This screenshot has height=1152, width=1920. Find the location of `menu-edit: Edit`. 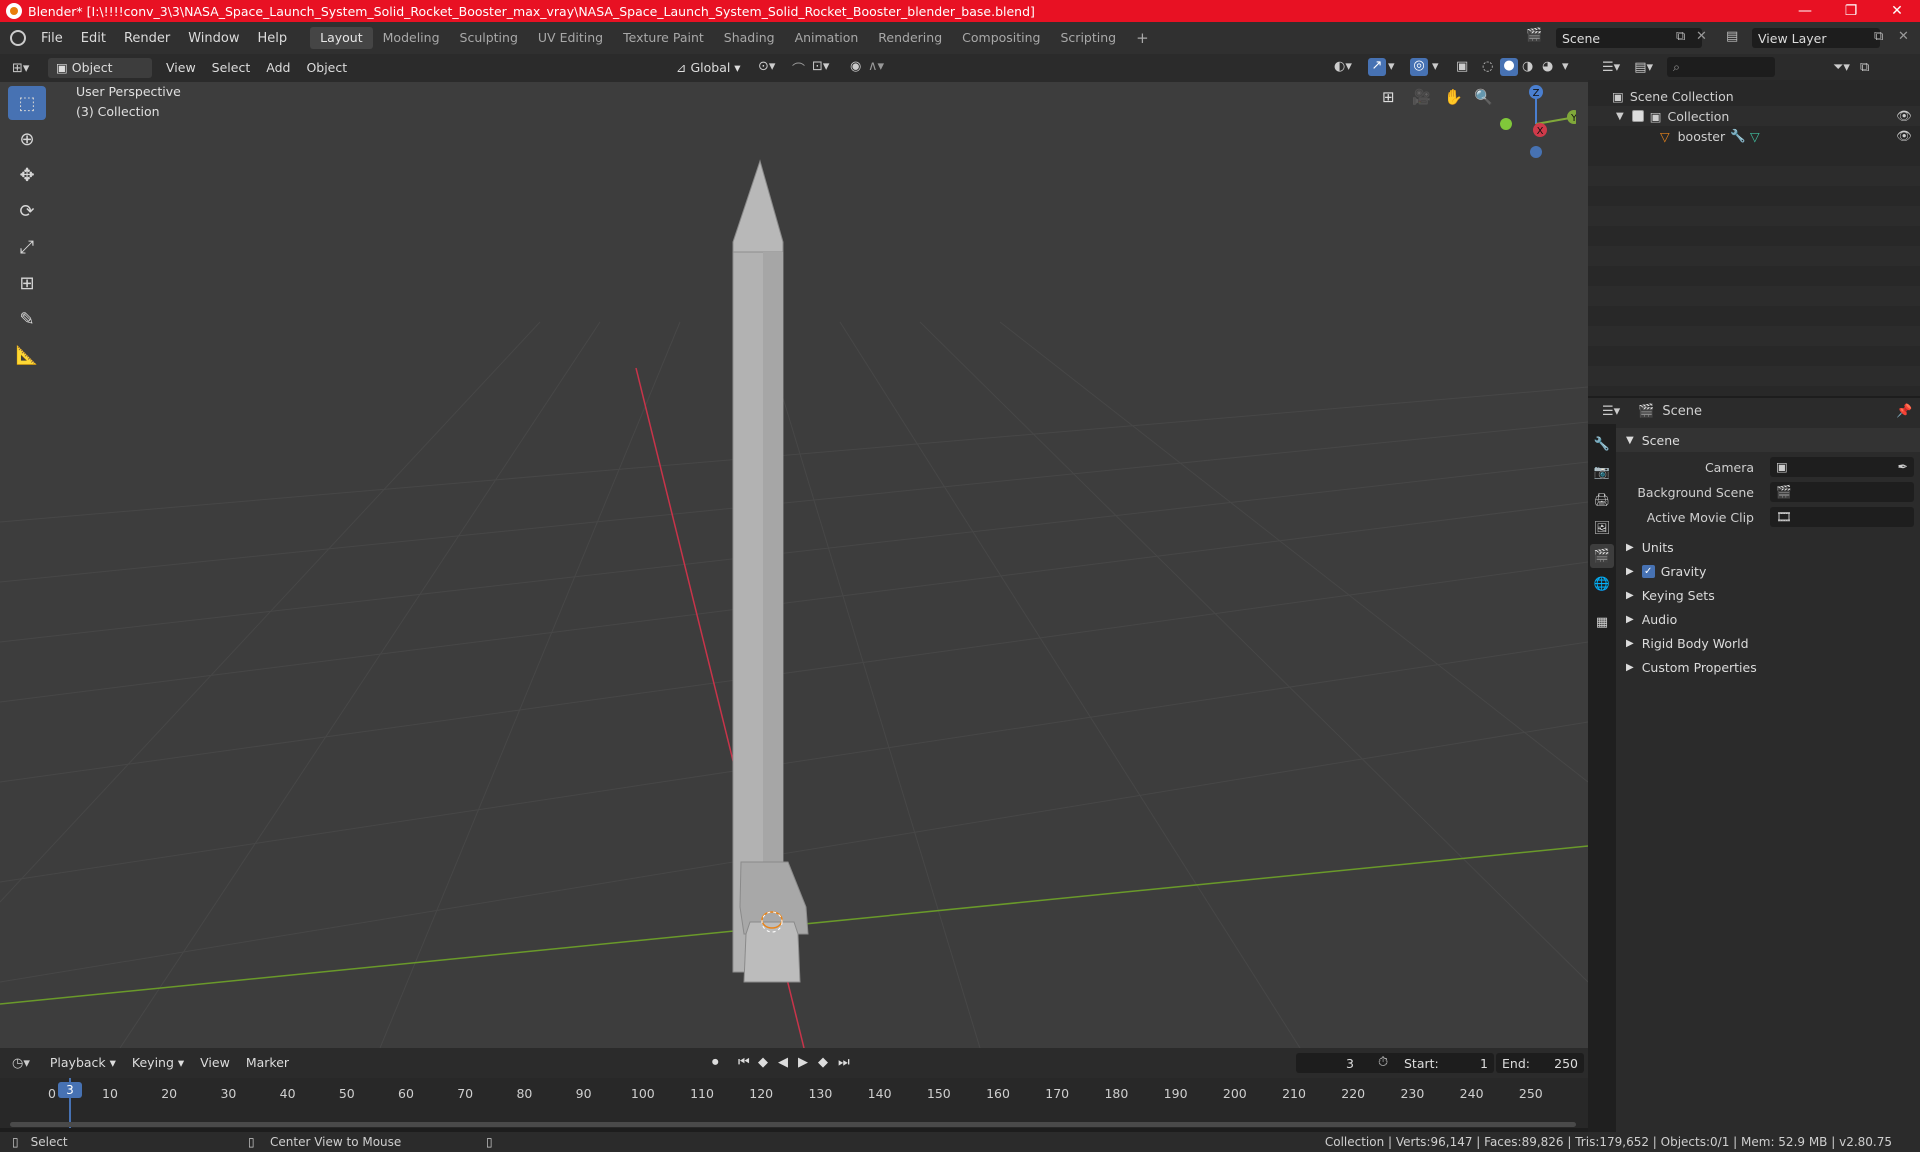

menu-edit: Edit is located at coordinates (93, 38).